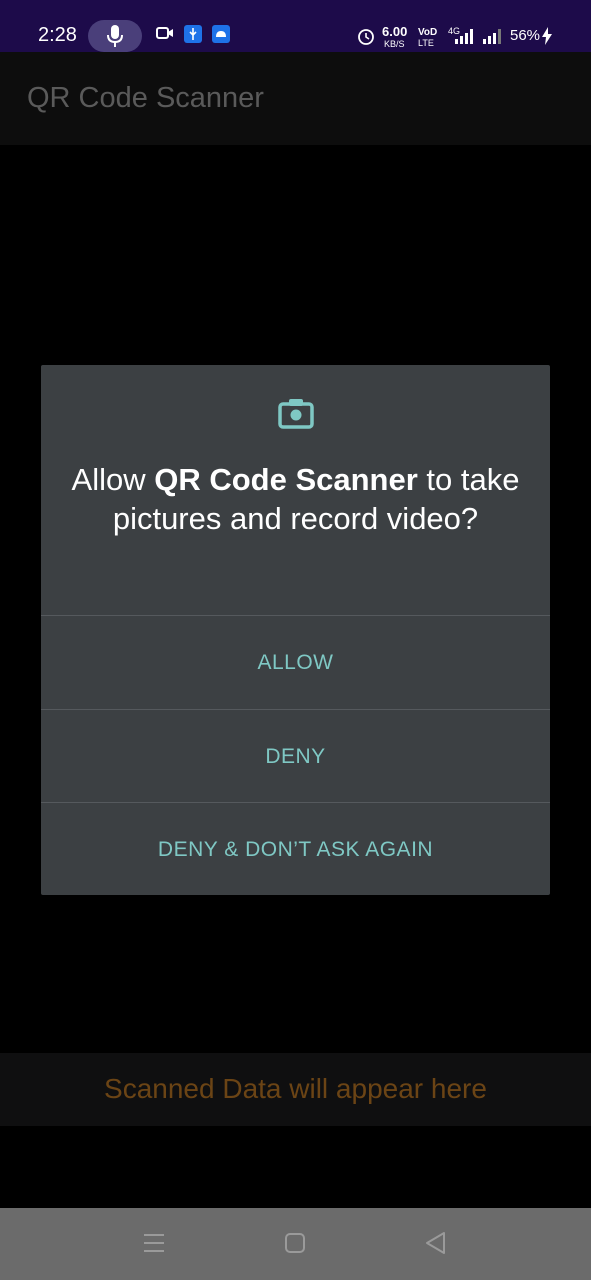  What do you see at coordinates (193, 34) in the screenshot?
I see `usb-icon` at bounding box center [193, 34].